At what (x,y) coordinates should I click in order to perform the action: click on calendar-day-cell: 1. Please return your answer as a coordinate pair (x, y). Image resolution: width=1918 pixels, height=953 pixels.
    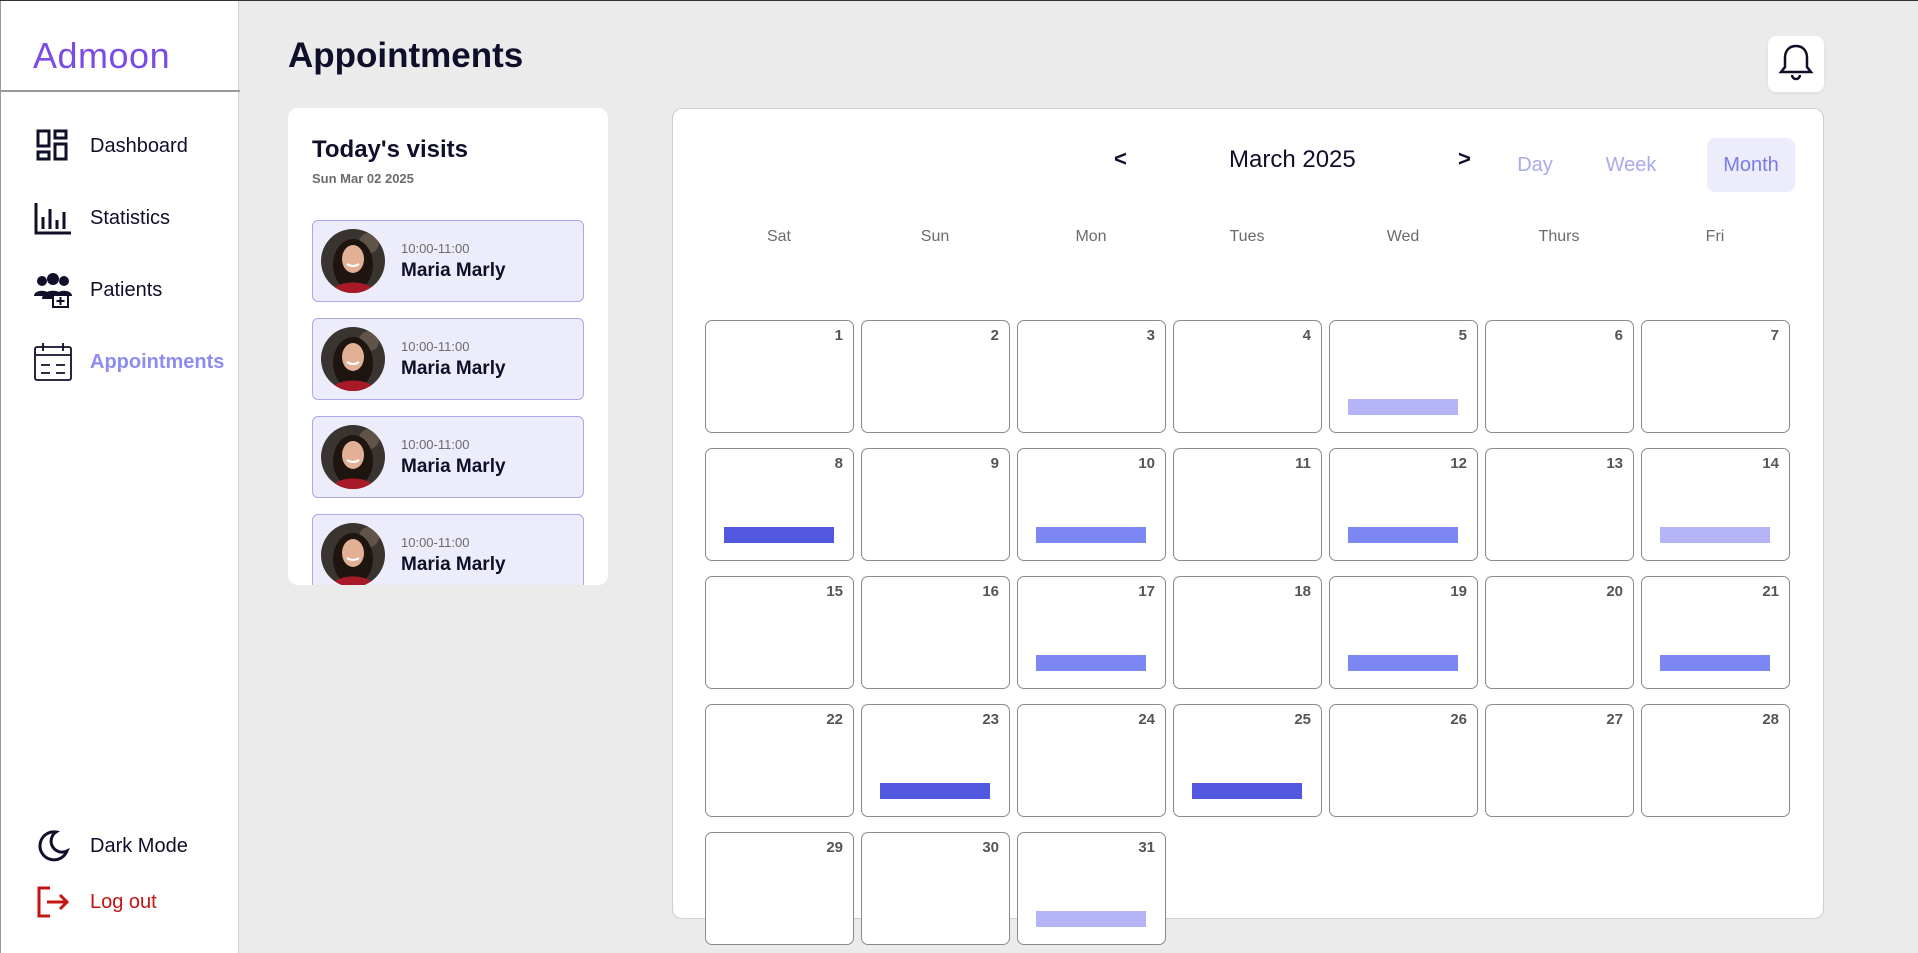
    Looking at the image, I should click on (779, 376).